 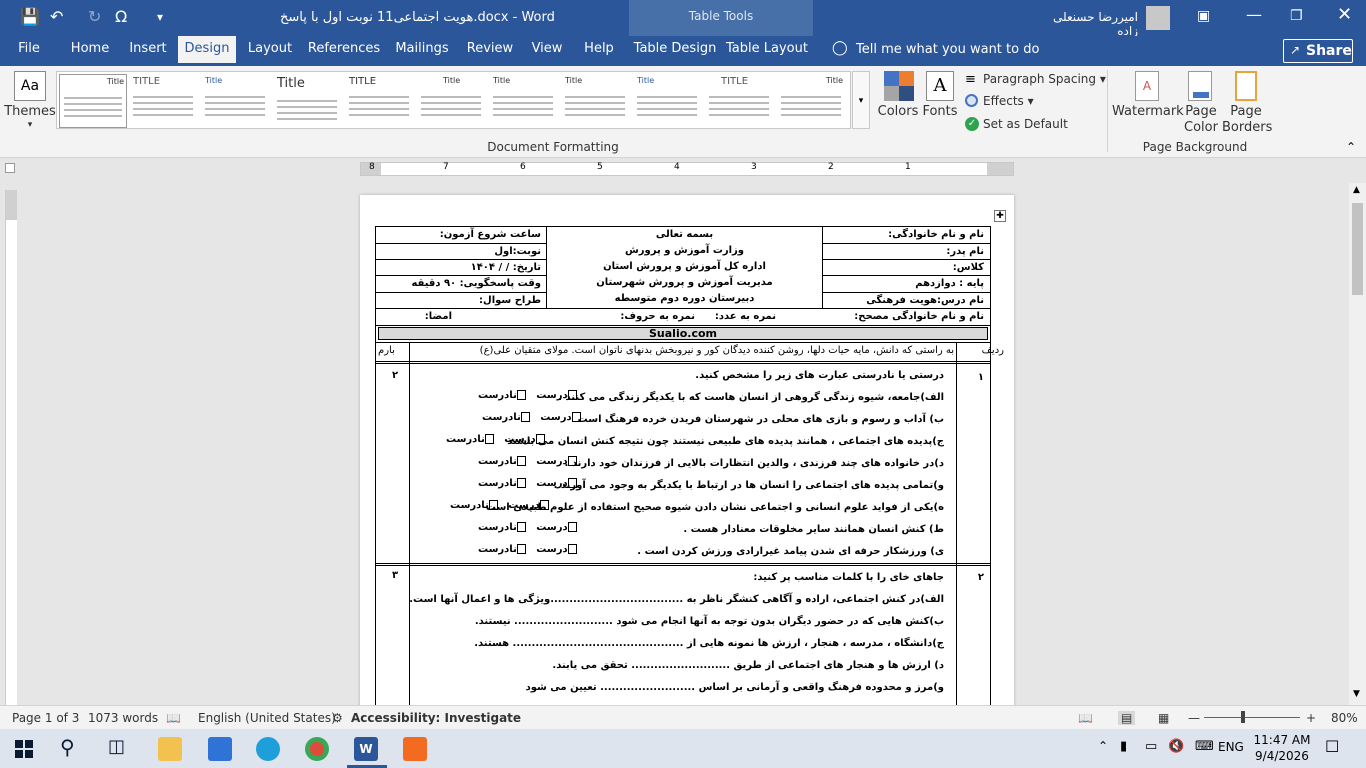 I want to click on themes-dropdown-icon: ▾, so click(x=30, y=125).